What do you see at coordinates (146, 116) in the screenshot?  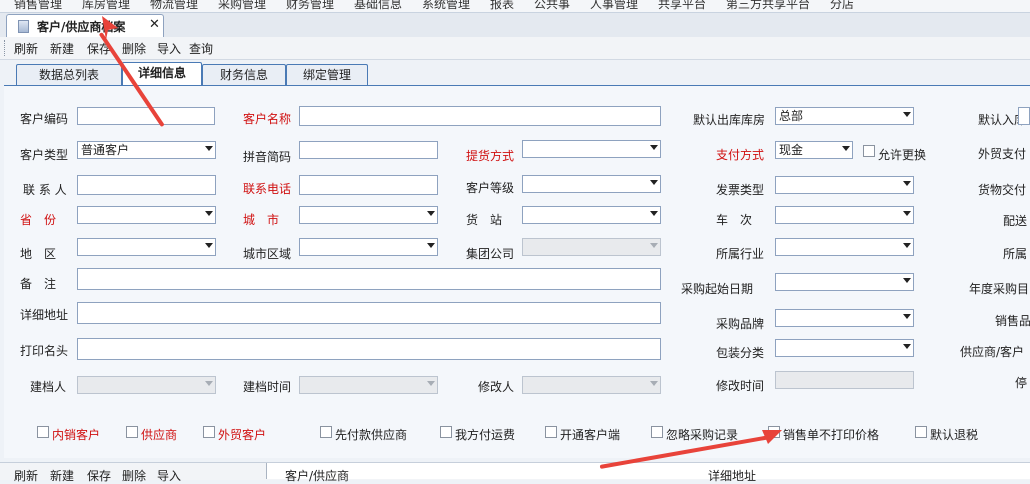 I see `customer-code-input` at bounding box center [146, 116].